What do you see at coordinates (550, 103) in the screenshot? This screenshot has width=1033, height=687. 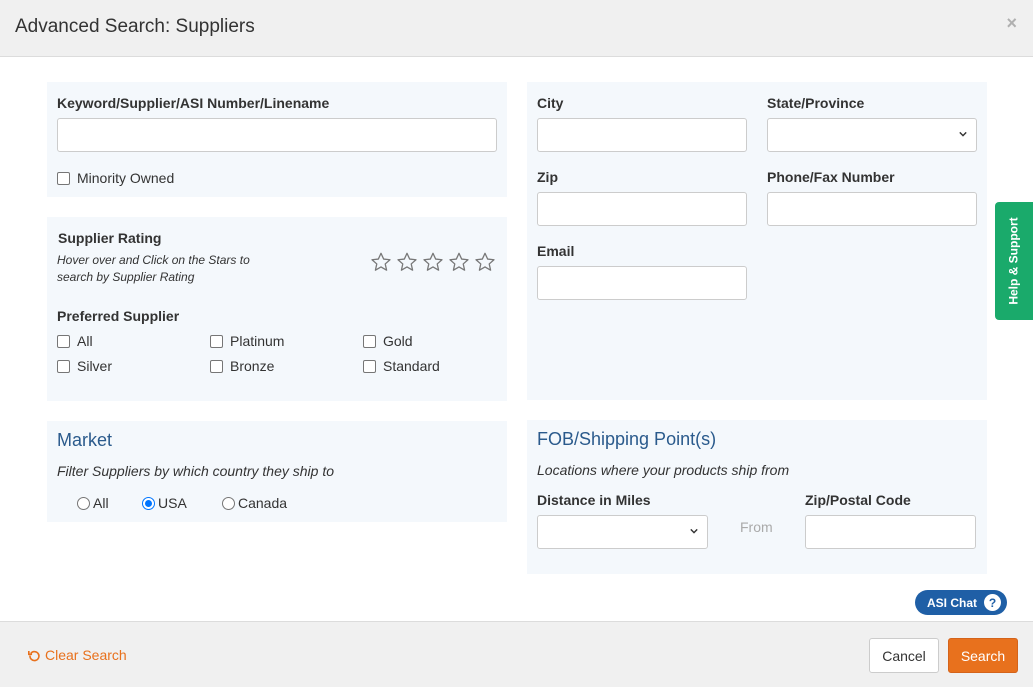 I see `city-label: City` at bounding box center [550, 103].